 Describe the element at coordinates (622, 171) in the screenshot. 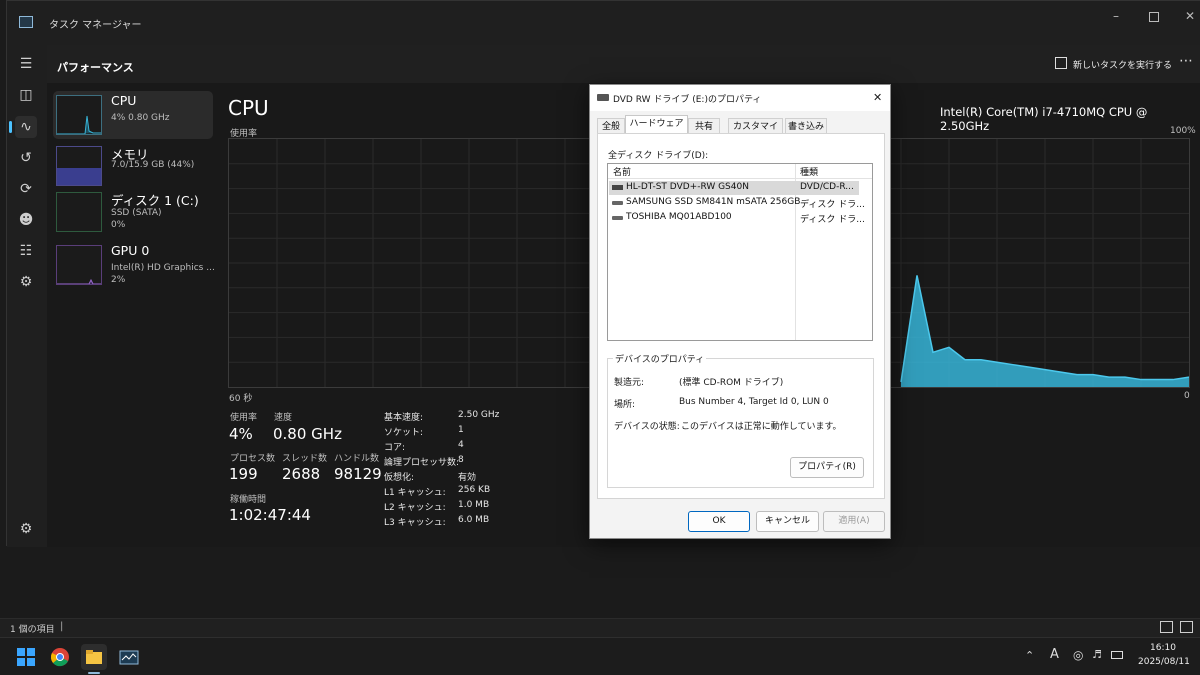

I see `column-header-name: 名前` at that location.